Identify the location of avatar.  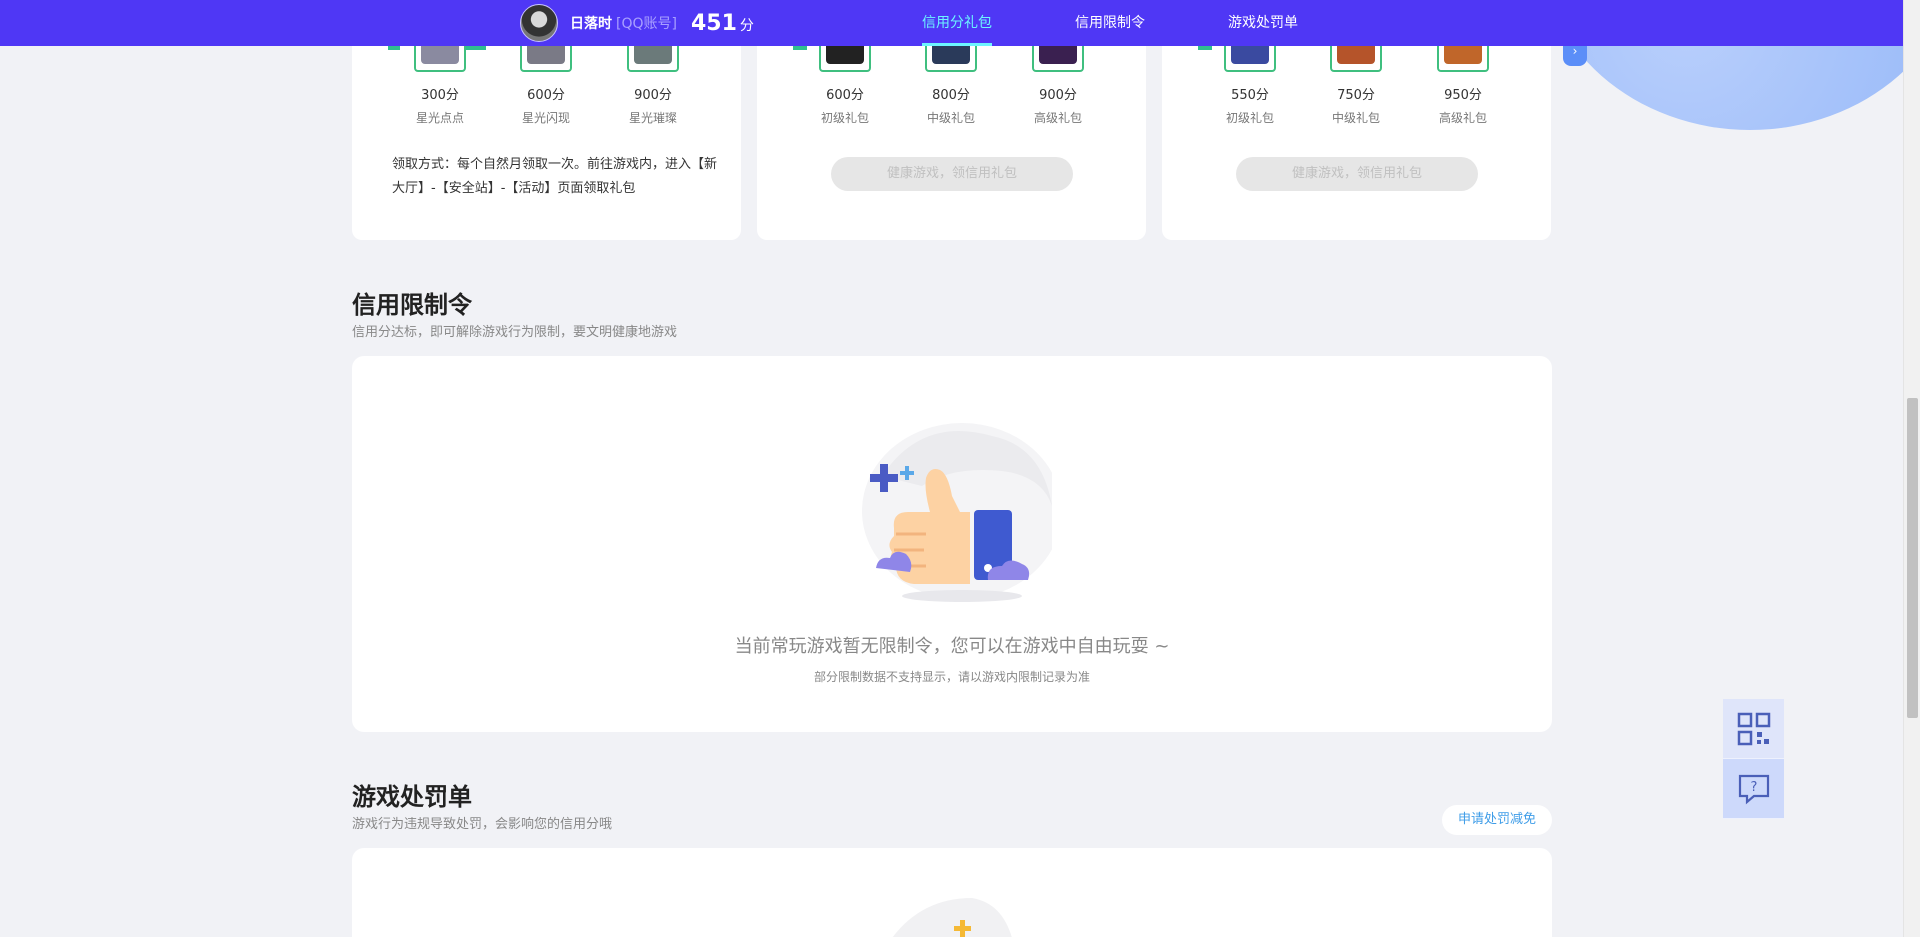
(539, 23).